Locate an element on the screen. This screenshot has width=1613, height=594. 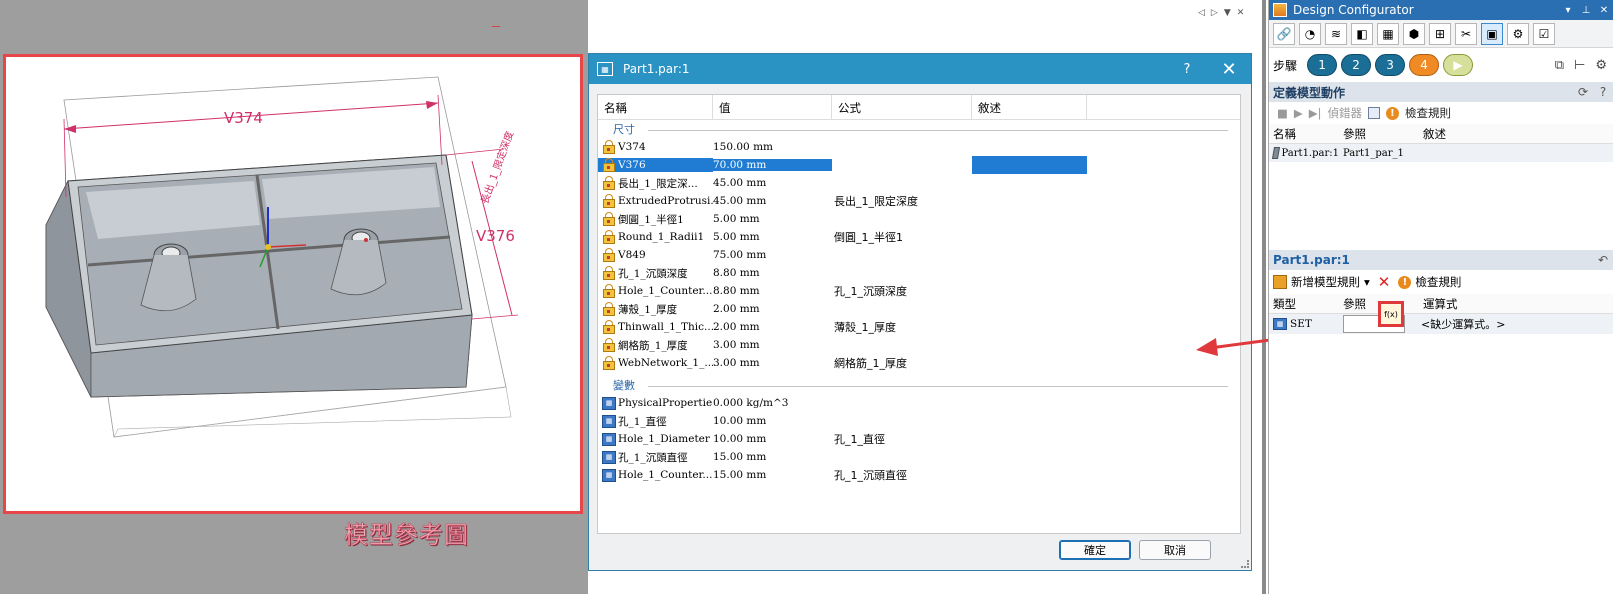
play-icon: ▶ is located at coordinates (1298, 113).